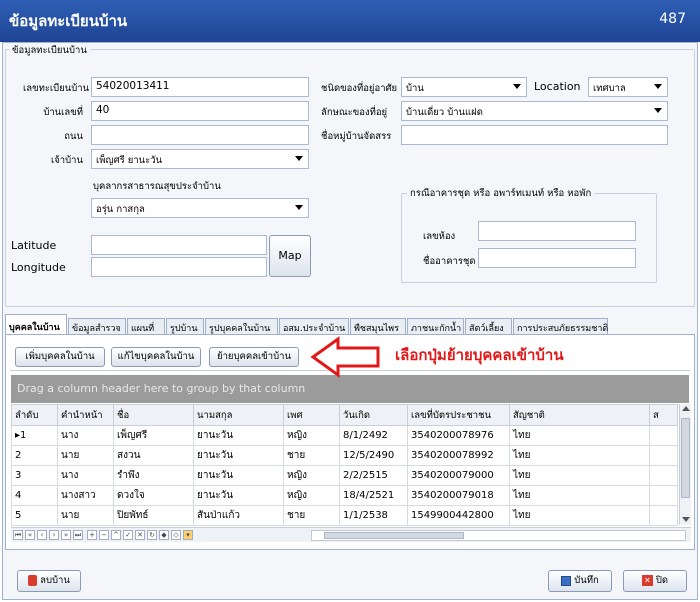  What do you see at coordinates (290, 256) in the screenshot?
I see `map-button: Map` at bounding box center [290, 256].